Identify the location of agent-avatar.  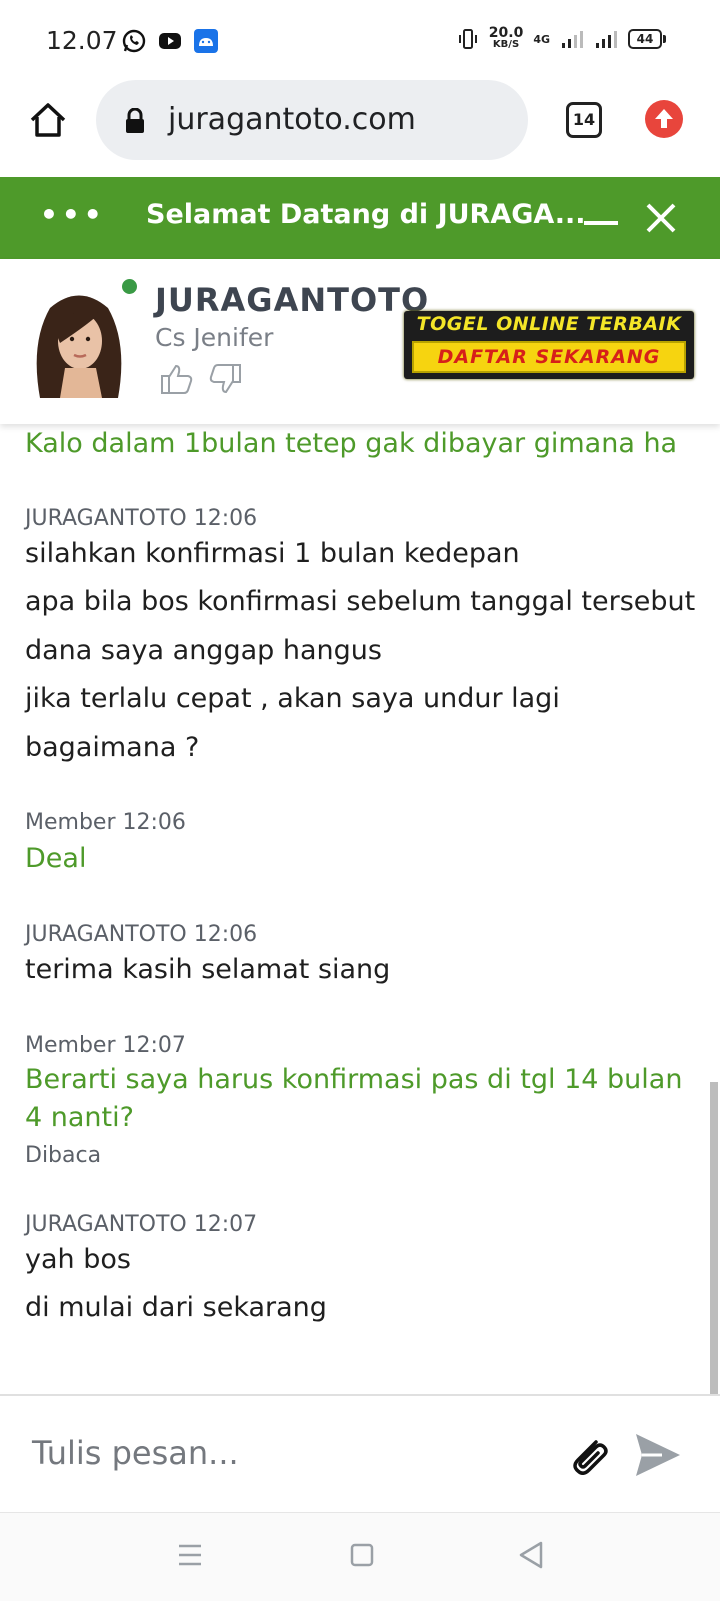
(79, 340).